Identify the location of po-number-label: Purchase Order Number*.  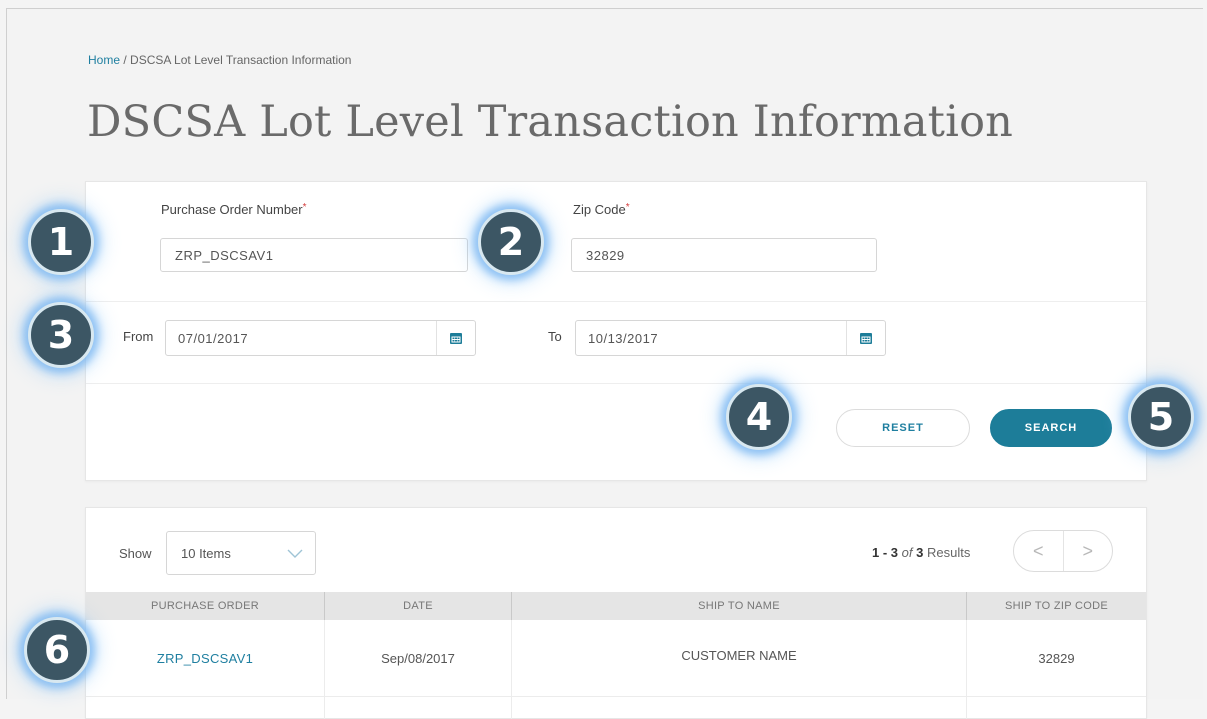
(234, 209).